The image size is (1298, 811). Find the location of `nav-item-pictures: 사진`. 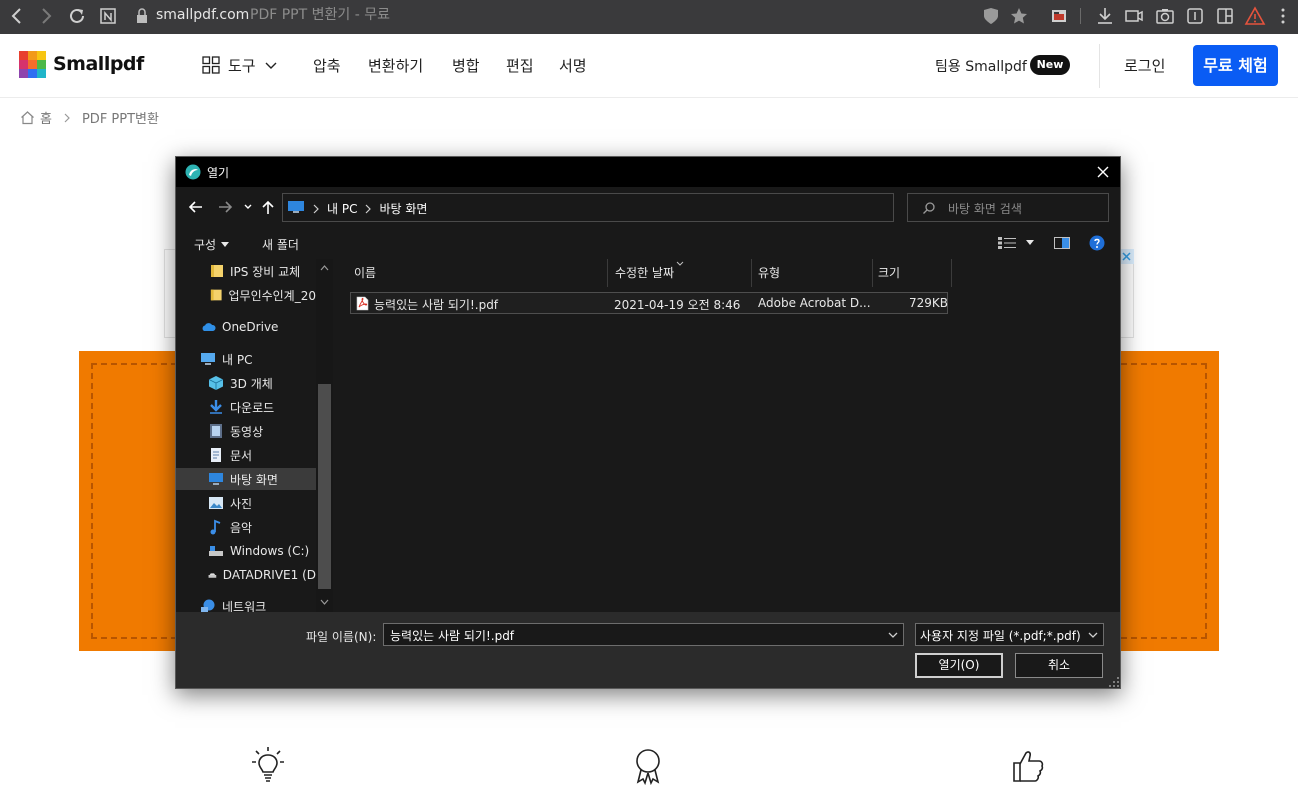

nav-item-pictures: 사진 is located at coordinates (246, 503).